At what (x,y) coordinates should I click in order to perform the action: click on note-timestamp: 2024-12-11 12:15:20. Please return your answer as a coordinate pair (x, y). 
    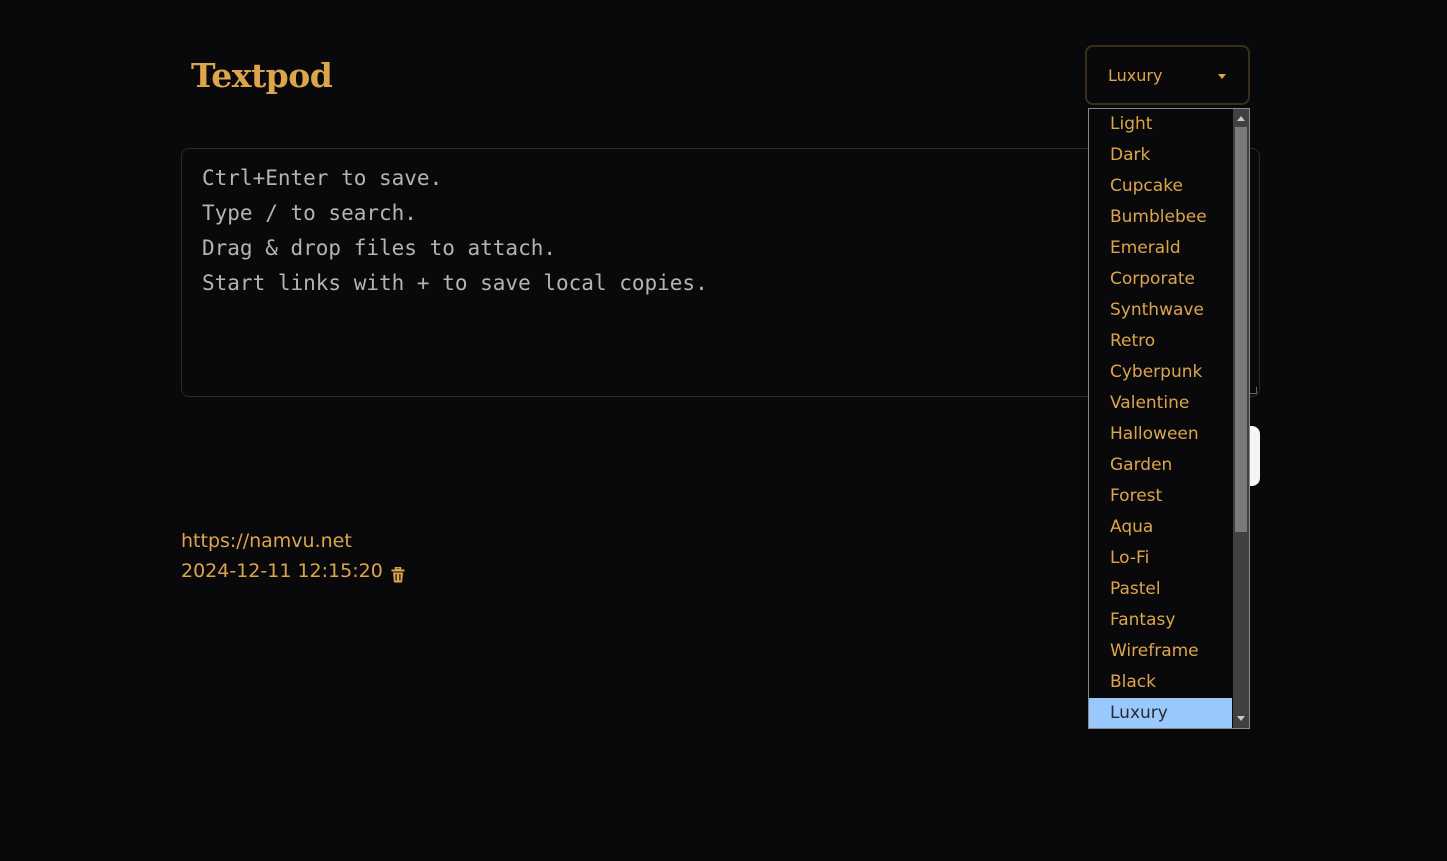
    Looking at the image, I should click on (282, 571).